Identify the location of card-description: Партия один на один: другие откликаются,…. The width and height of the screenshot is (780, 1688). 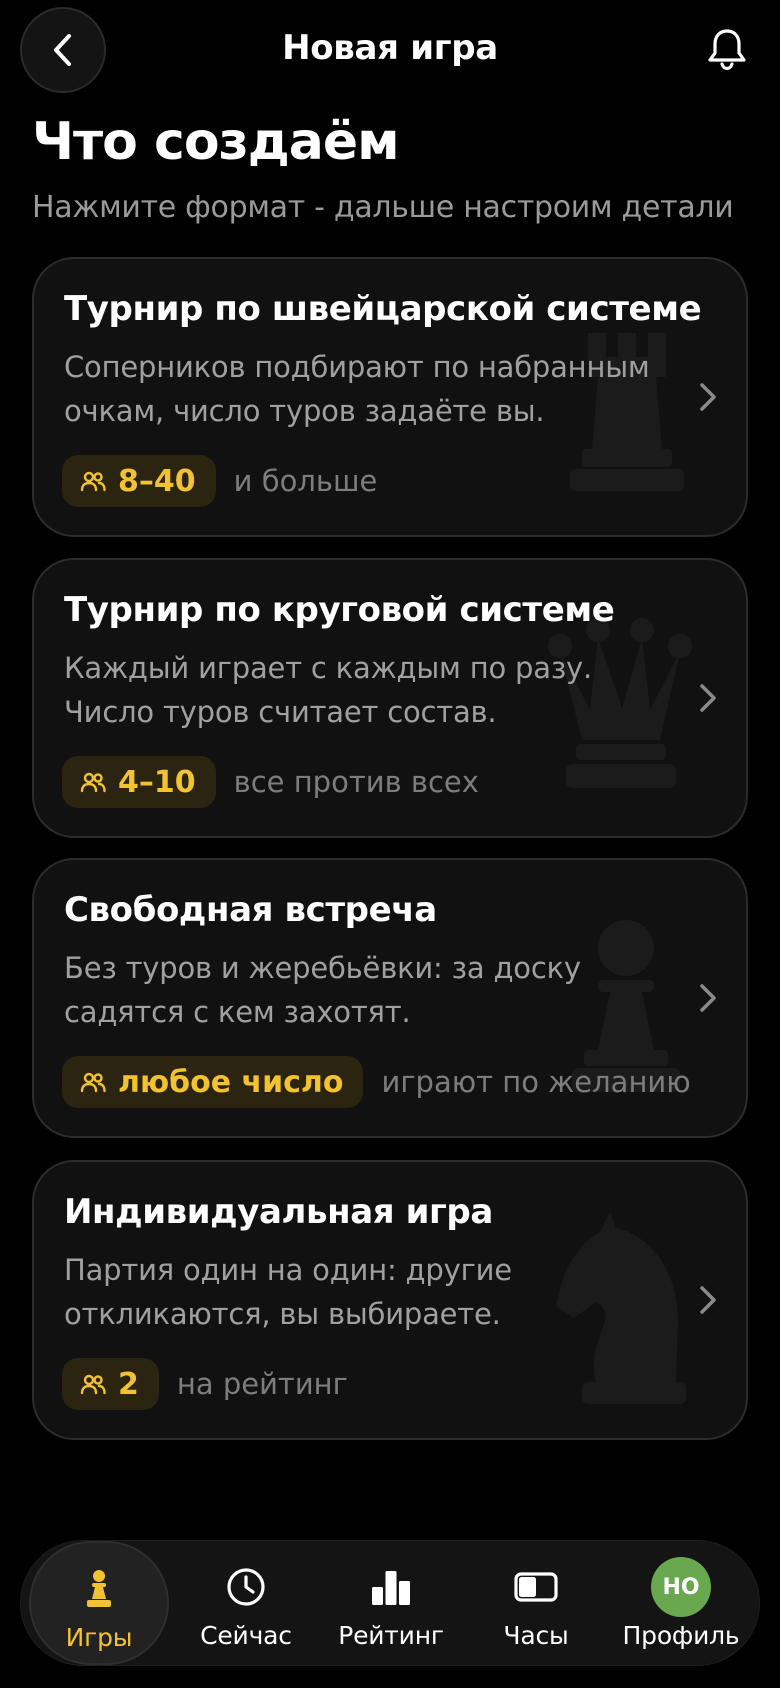
(288, 1292).